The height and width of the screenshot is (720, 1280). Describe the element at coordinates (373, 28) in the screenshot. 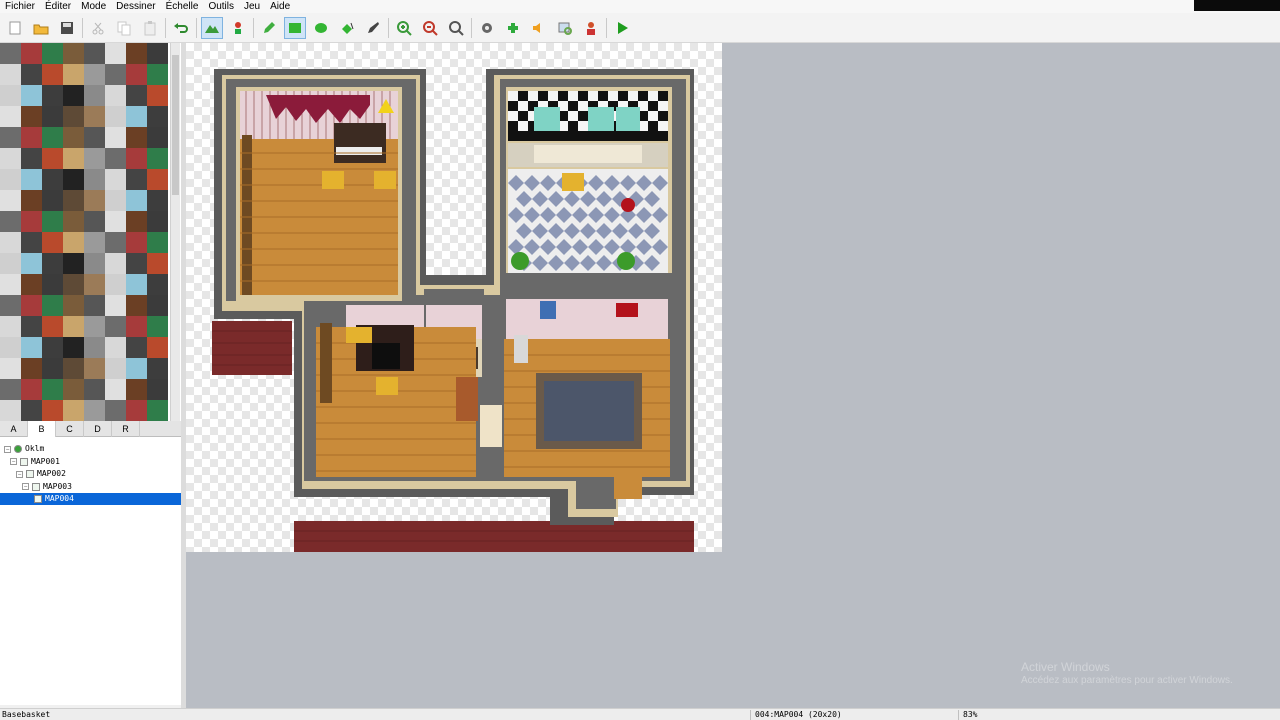

I see `shadow-pen-button` at that location.